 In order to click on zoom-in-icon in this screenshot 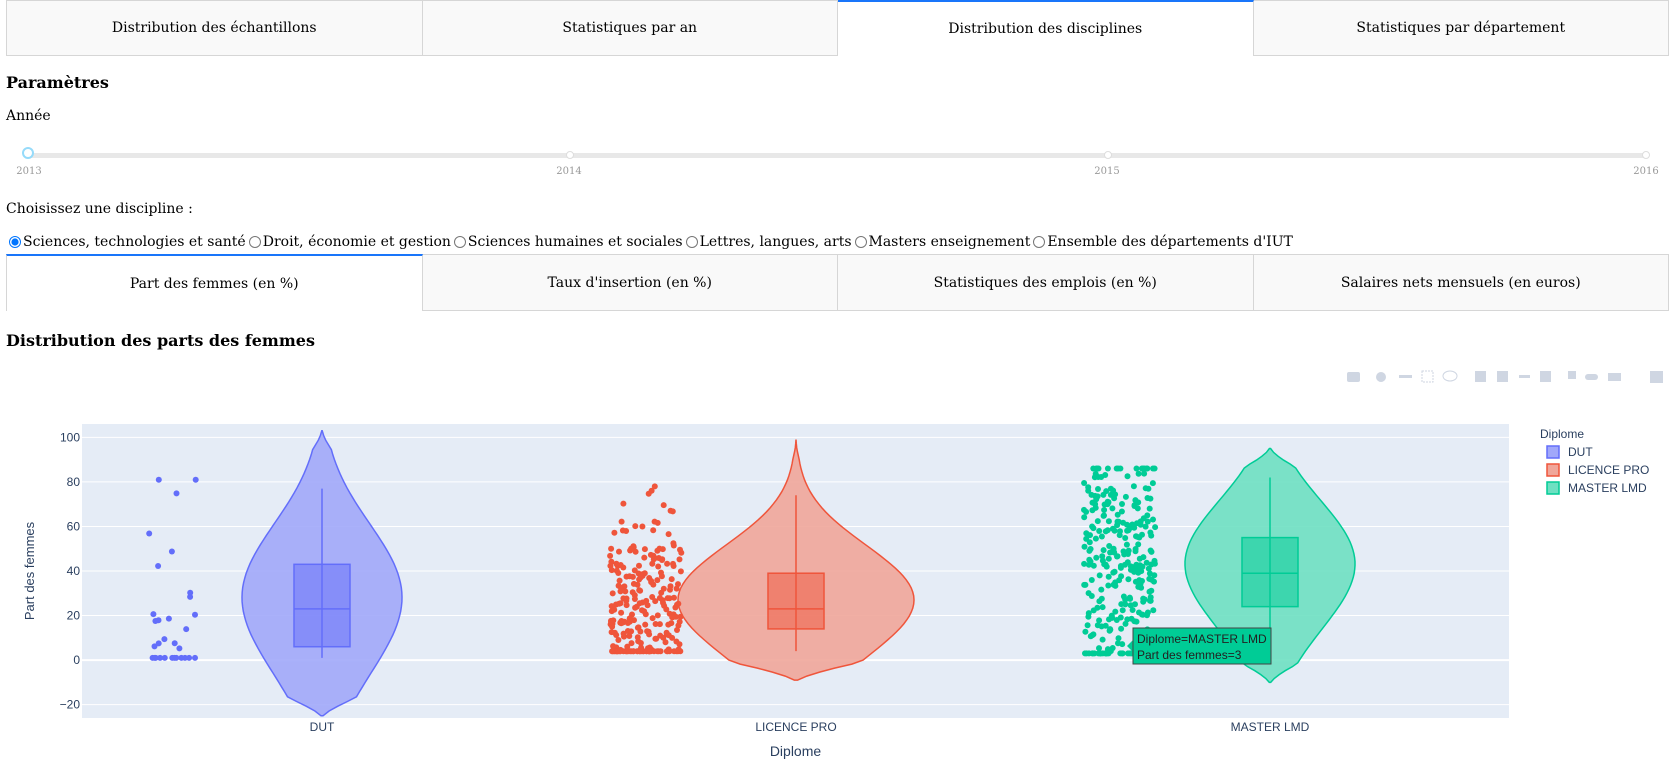, I will do `click(1480, 376)`.